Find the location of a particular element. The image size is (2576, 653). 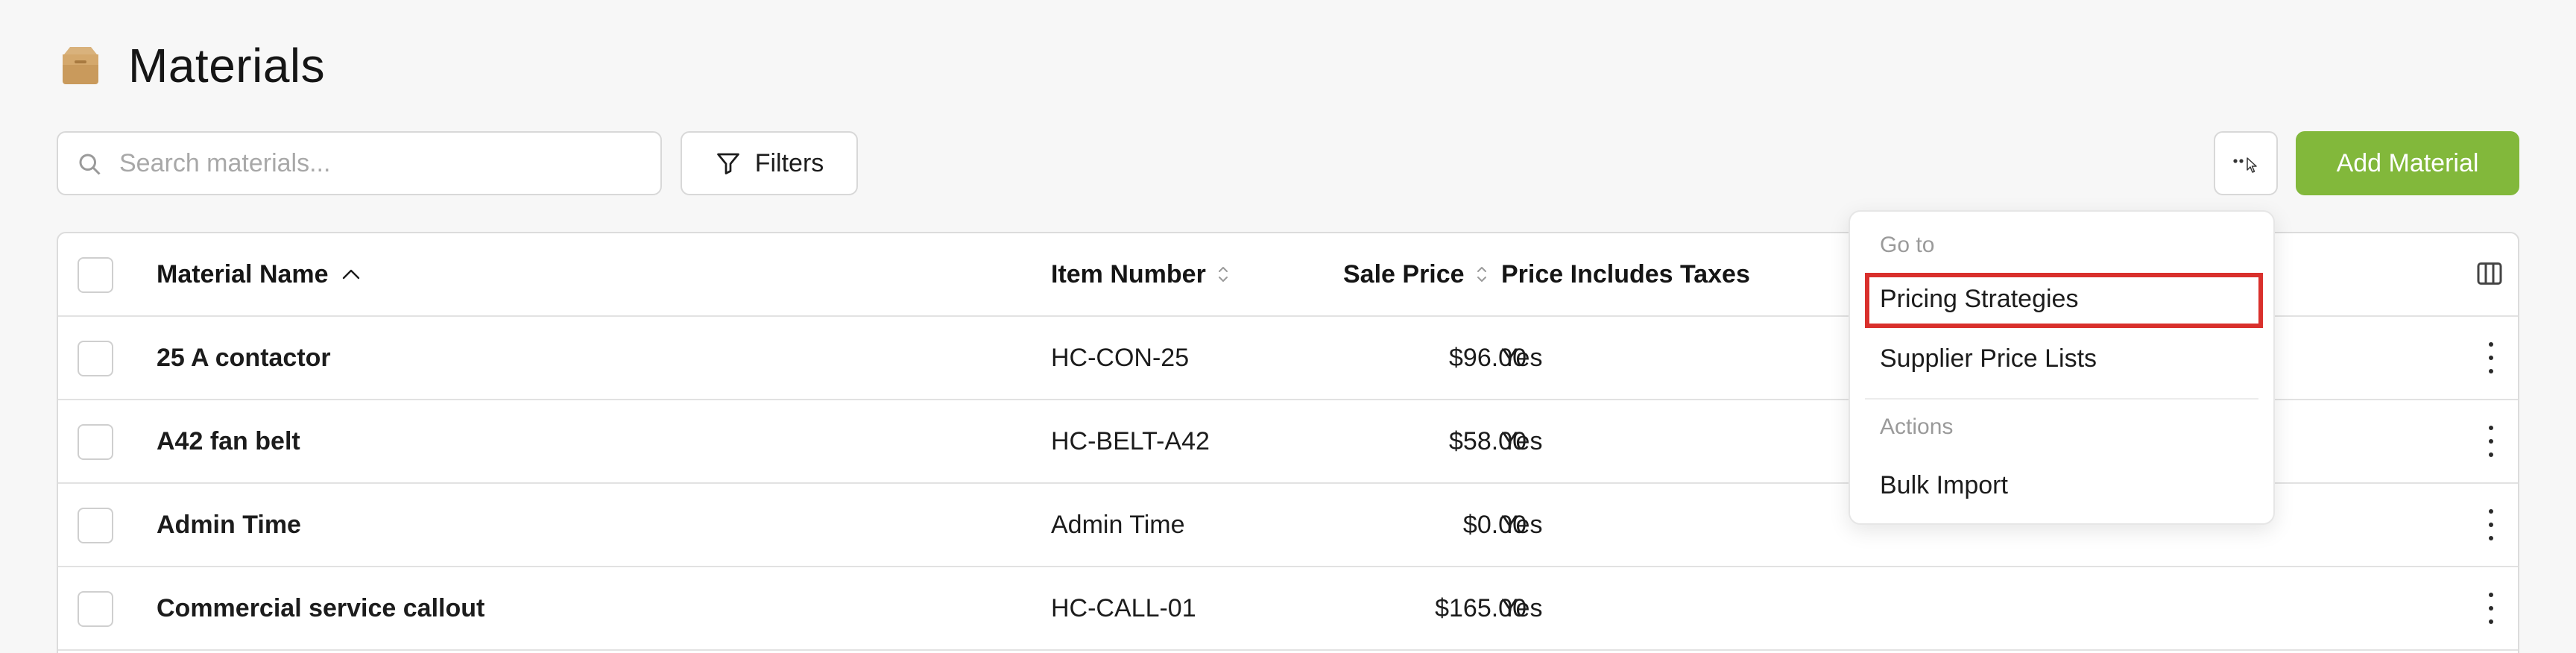

search-box is located at coordinates (360, 163).